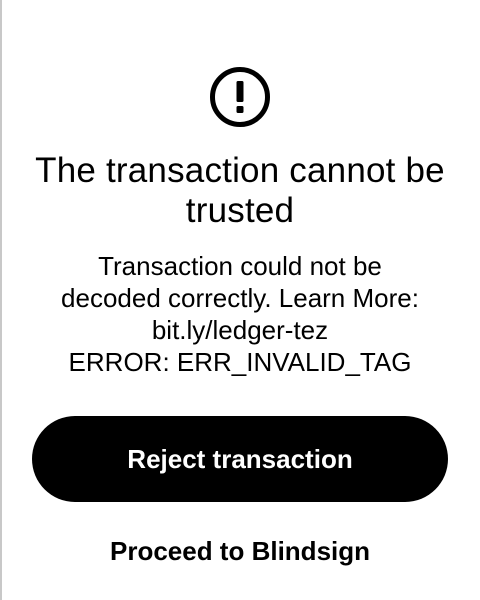 Image resolution: width=480 pixels, height=600 pixels. I want to click on message-line: Transaction could not be, so click(240, 266).